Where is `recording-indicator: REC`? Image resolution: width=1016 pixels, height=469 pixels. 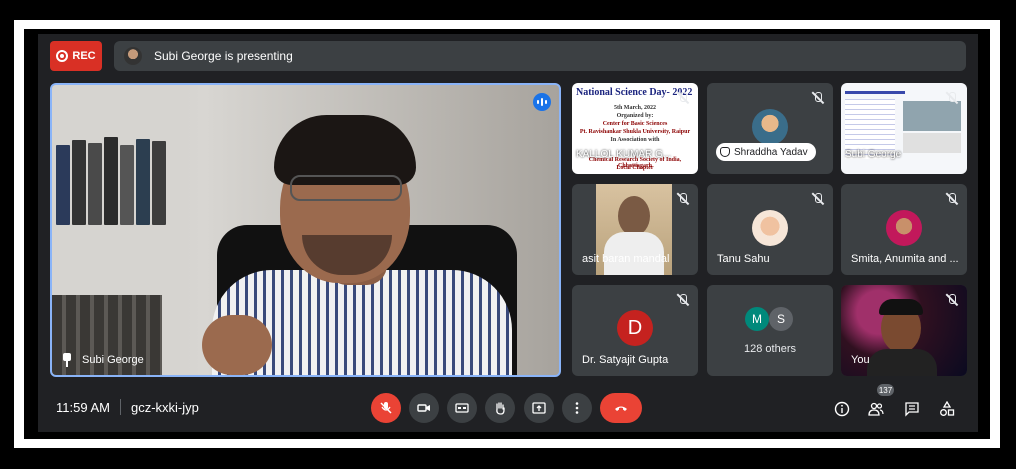
recording-indicator: REC is located at coordinates (76, 56).